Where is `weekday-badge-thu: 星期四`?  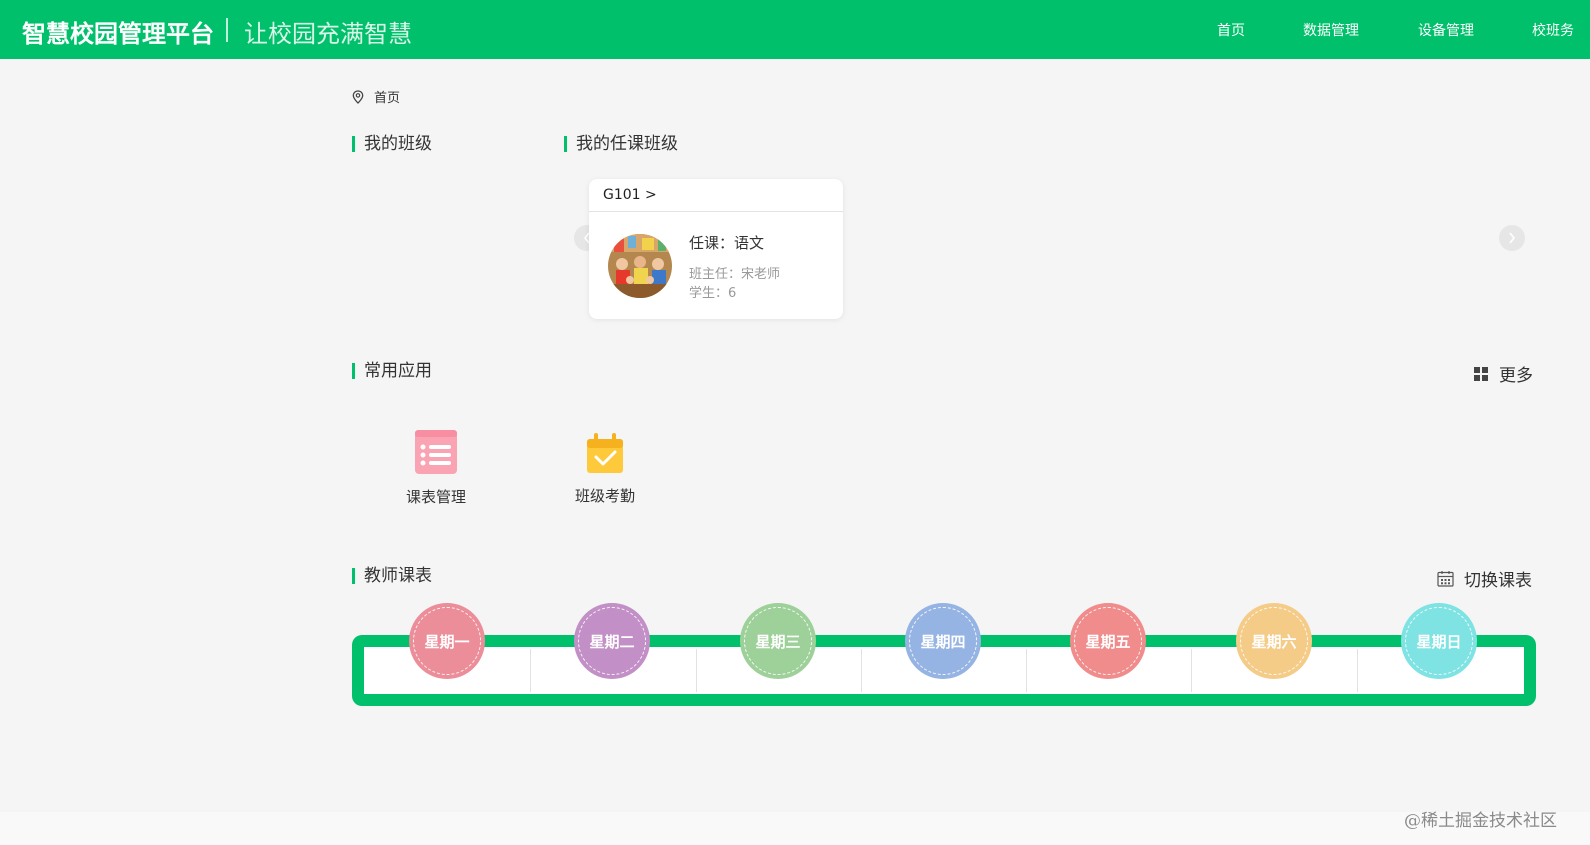 weekday-badge-thu: 星期四 is located at coordinates (943, 641).